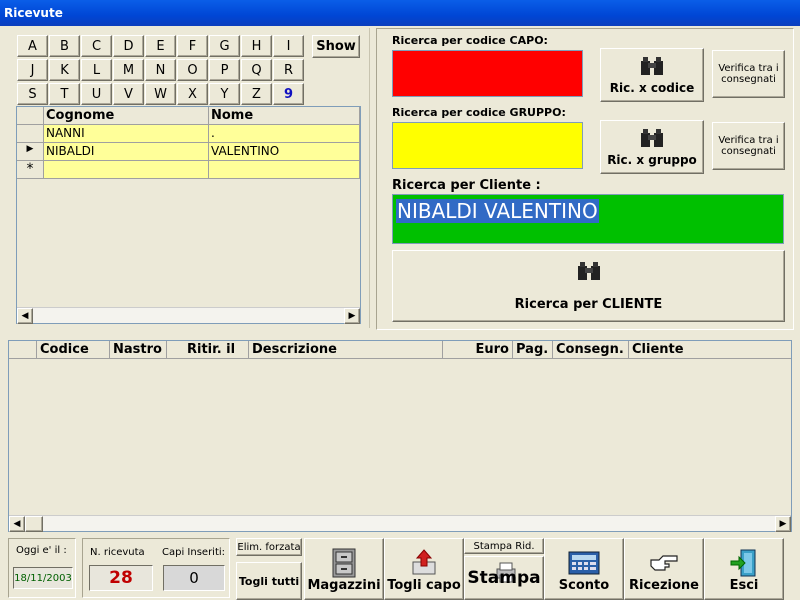 Image resolution: width=800 pixels, height=600 pixels. I want to click on letter-button-l: L, so click(96, 70).